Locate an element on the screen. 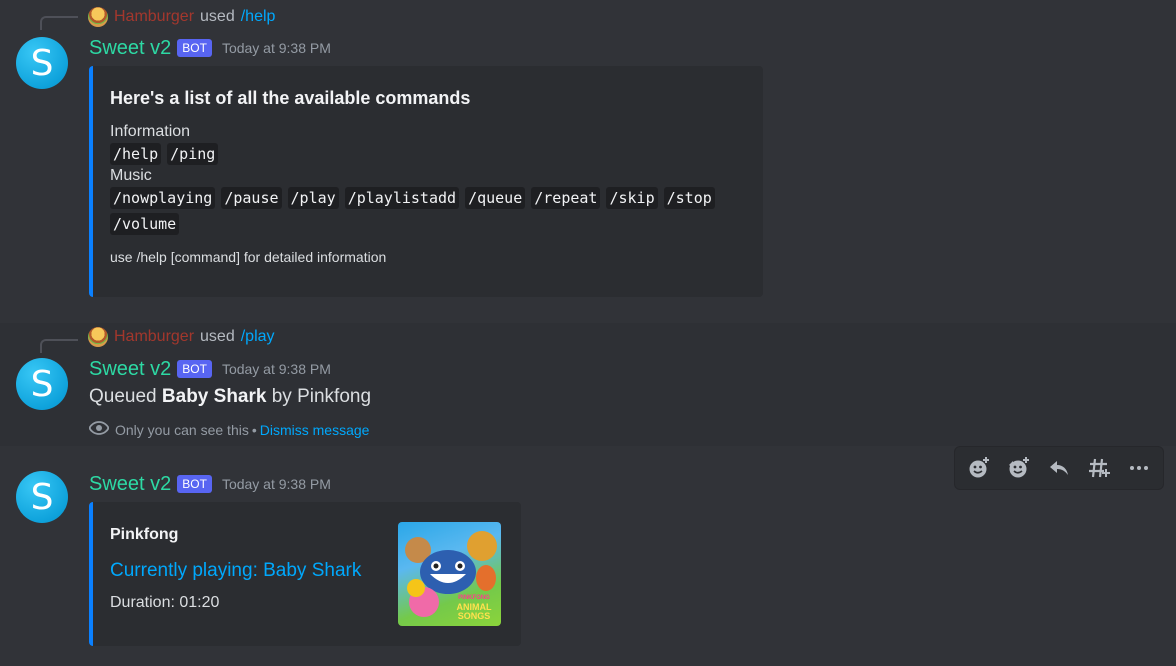 The height and width of the screenshot is (666, 1176). ephemeral-note: Only you can see this is located at coordinates (182, 429).